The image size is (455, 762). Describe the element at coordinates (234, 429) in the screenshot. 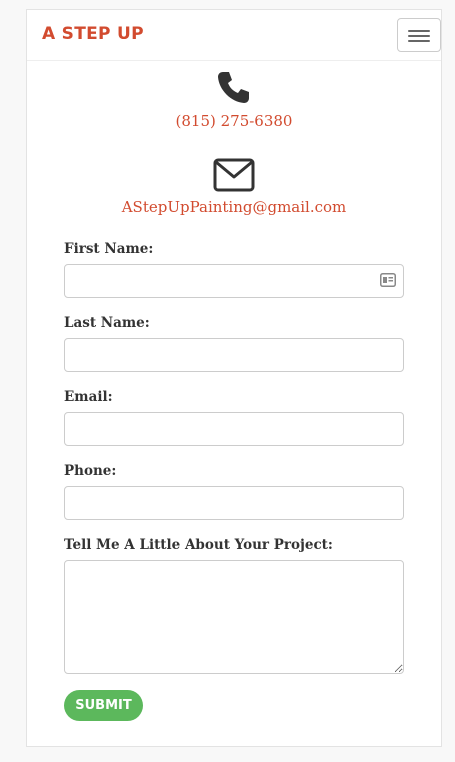

I see `email-field` at that location.